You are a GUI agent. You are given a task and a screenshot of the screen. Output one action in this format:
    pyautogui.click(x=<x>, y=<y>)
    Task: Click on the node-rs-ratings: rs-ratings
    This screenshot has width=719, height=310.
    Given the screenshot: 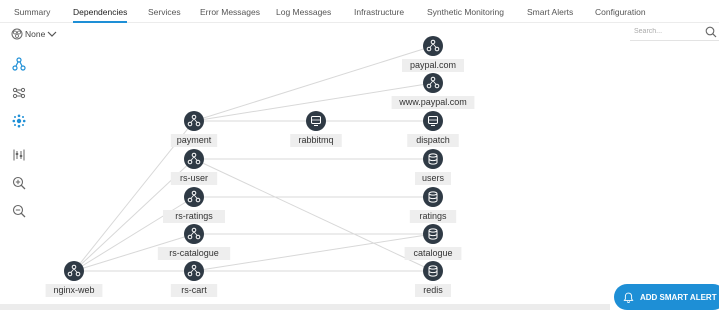 What is the action you would take?
    pyautogui.click(x=194, y=205)
    